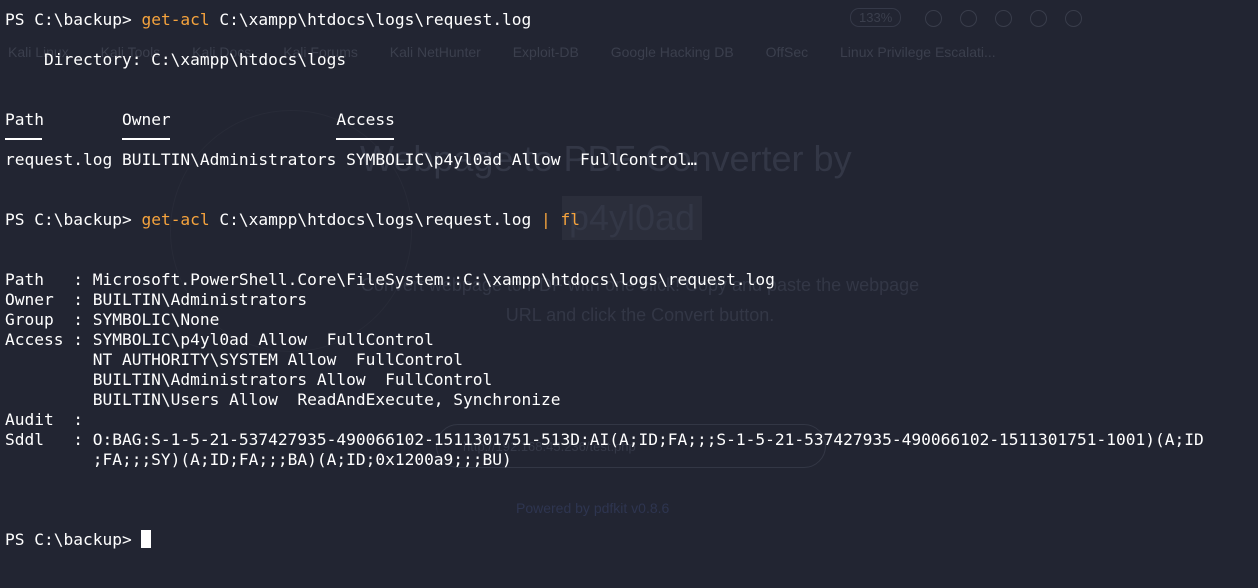 This screenshot has width=1258, height=588. I want to click on output-line-owner: Owner : BUILTIN\Administrators, so click(156, 299).